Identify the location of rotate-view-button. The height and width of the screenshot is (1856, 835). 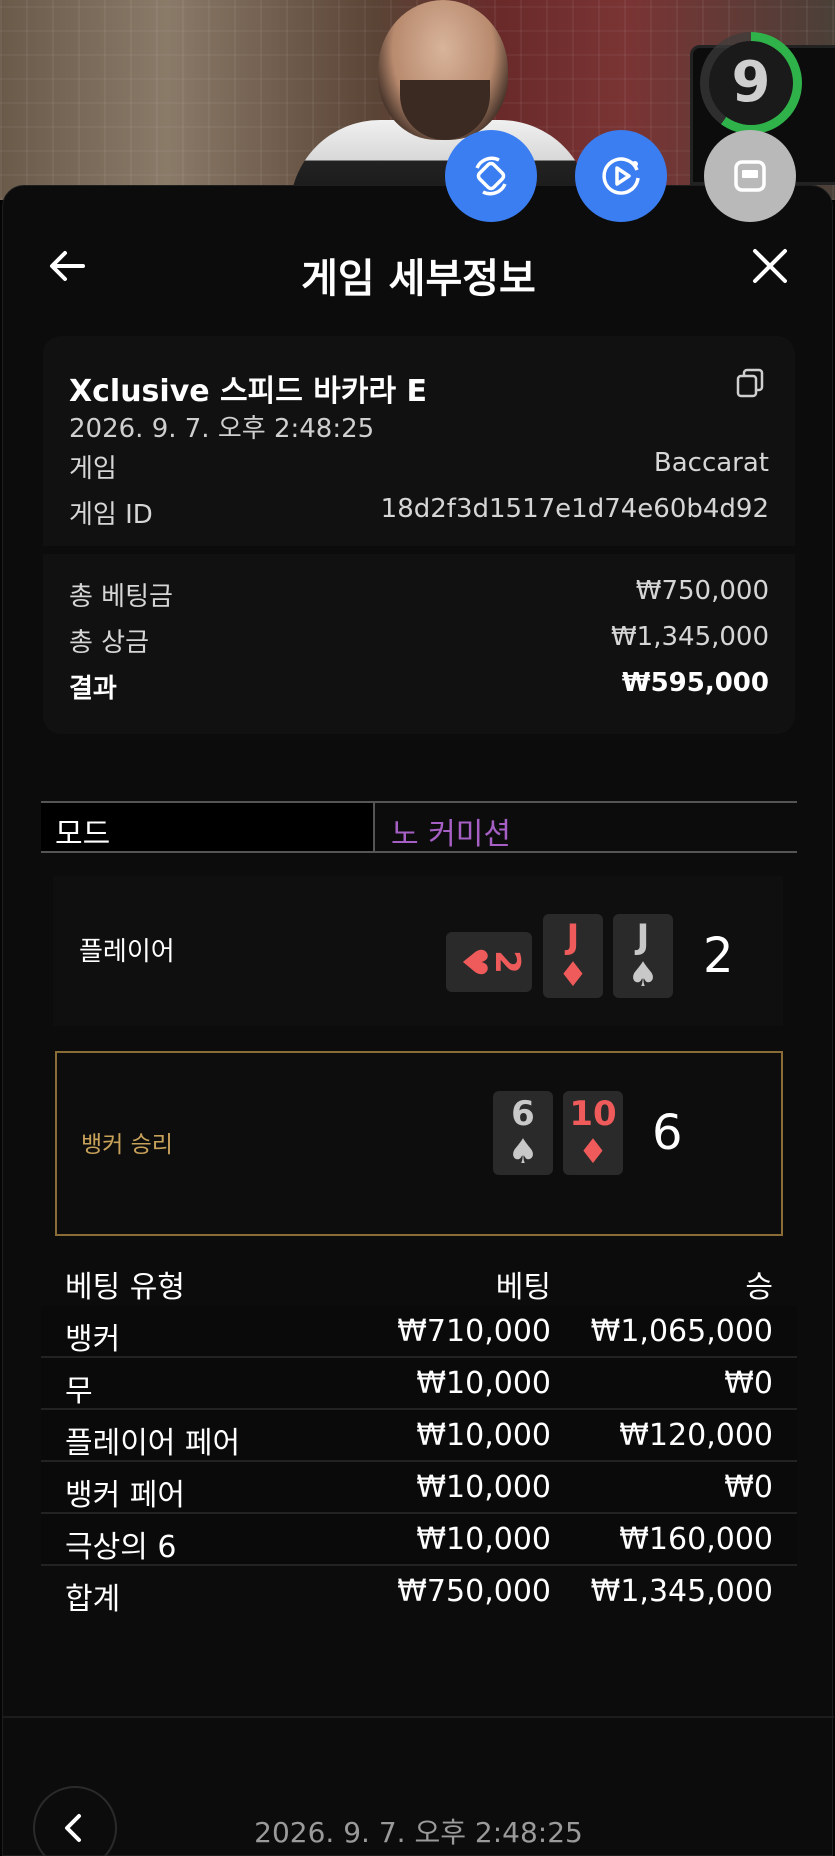
(491, 176).